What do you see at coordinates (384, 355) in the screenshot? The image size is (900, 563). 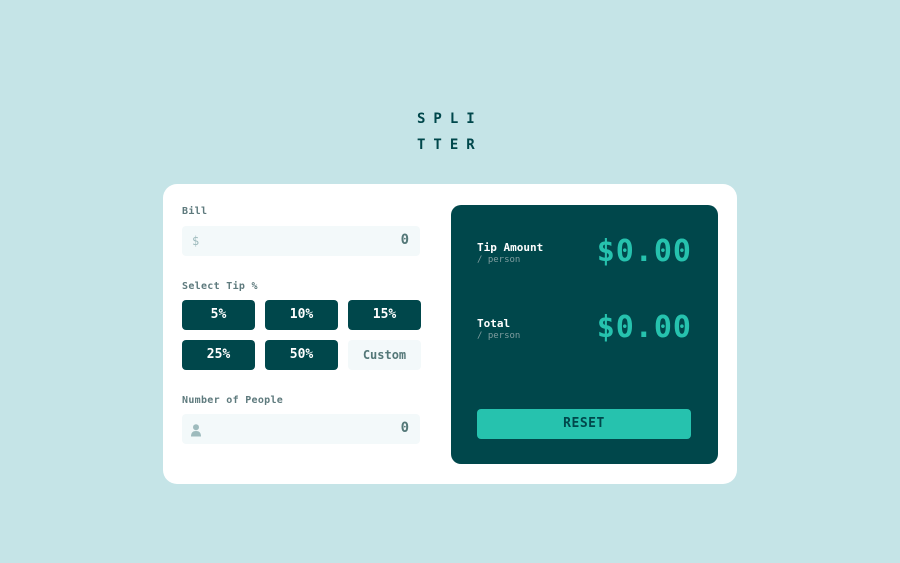 I see `tip-custom-input: Custom` at bounding box center [384, 355].